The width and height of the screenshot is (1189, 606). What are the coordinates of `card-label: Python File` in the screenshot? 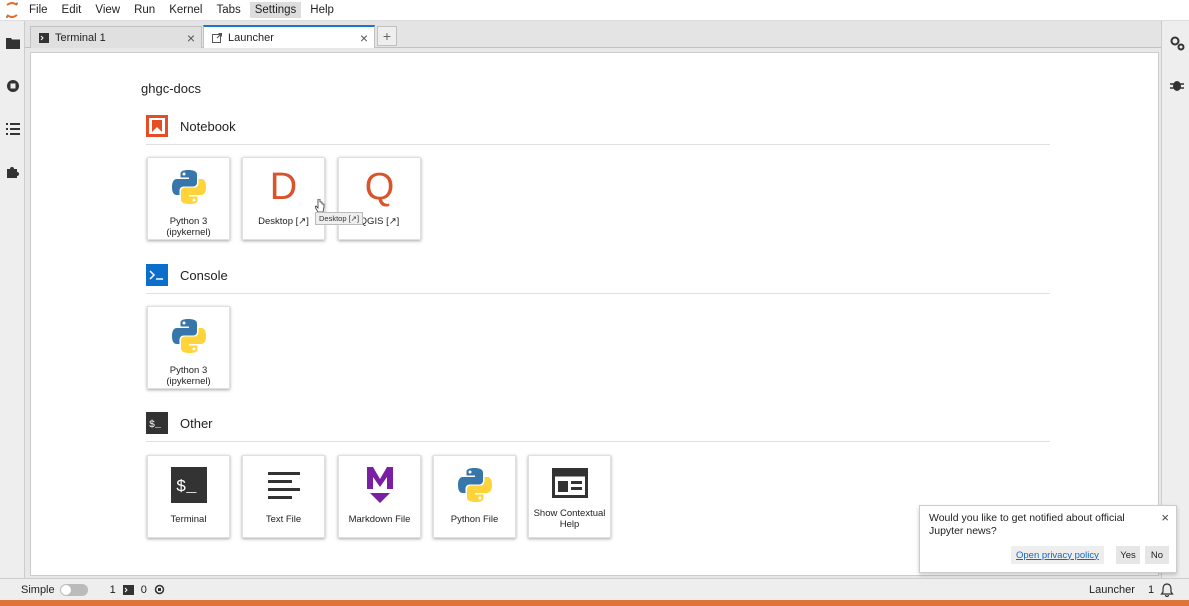 It's located at (474, 519).